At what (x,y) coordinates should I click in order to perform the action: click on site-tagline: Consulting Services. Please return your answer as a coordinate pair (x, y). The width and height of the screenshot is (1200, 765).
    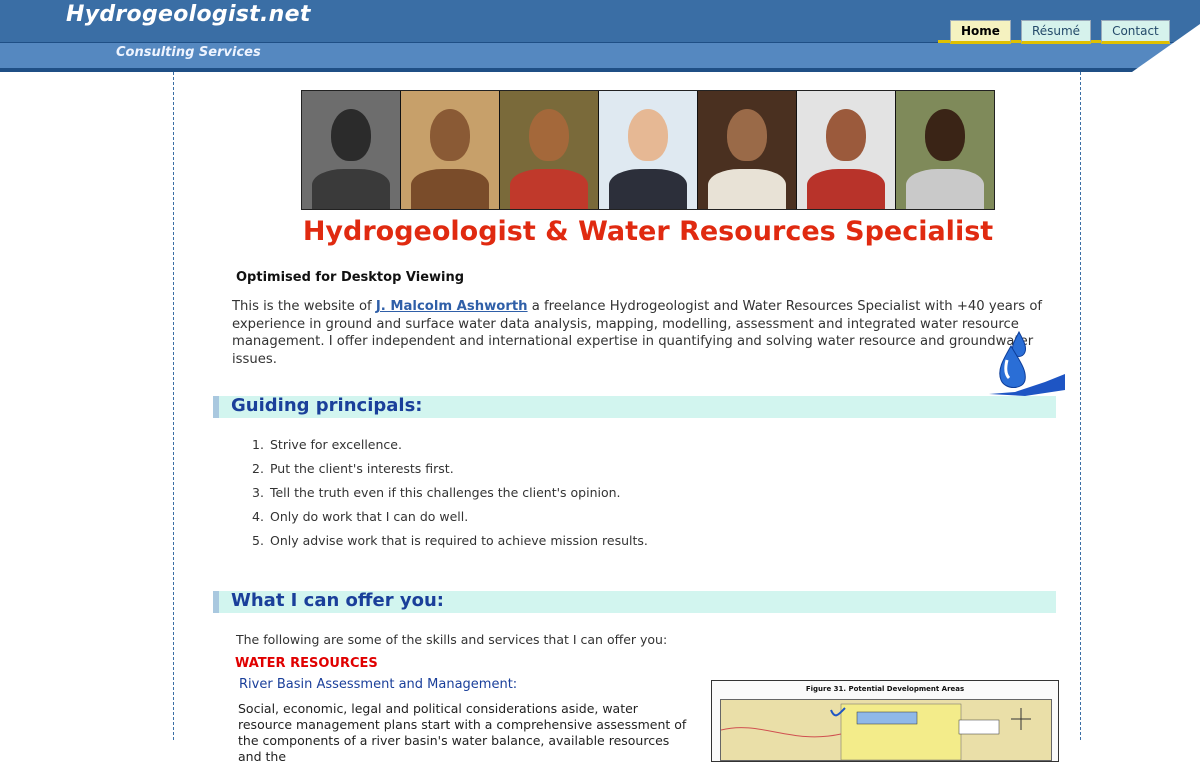
    Looking at the image, I should click on (188, 52).